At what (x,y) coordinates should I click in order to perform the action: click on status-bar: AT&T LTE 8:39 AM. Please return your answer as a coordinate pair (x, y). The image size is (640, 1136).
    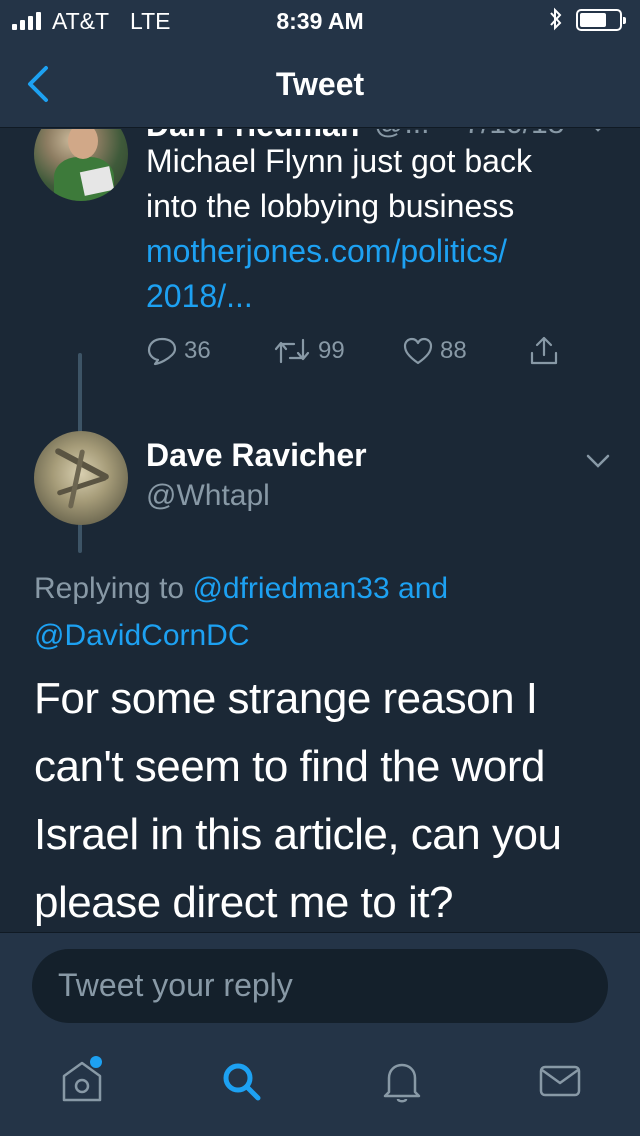
    Looking at the image, I should click on (320, 20).